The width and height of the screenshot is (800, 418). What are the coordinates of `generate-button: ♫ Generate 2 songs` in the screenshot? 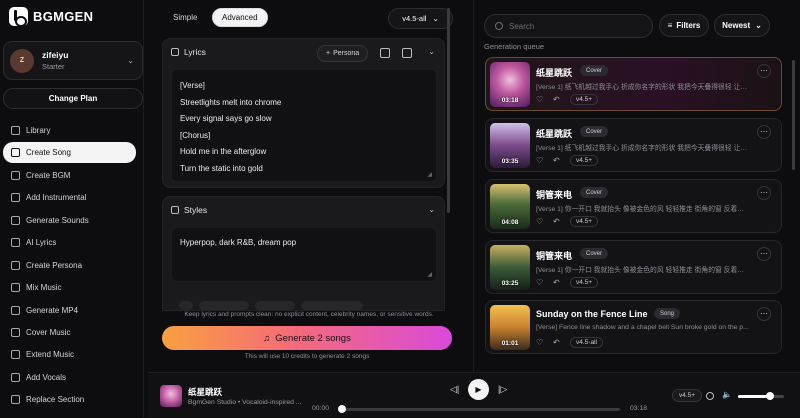 It's located at (307, 338).